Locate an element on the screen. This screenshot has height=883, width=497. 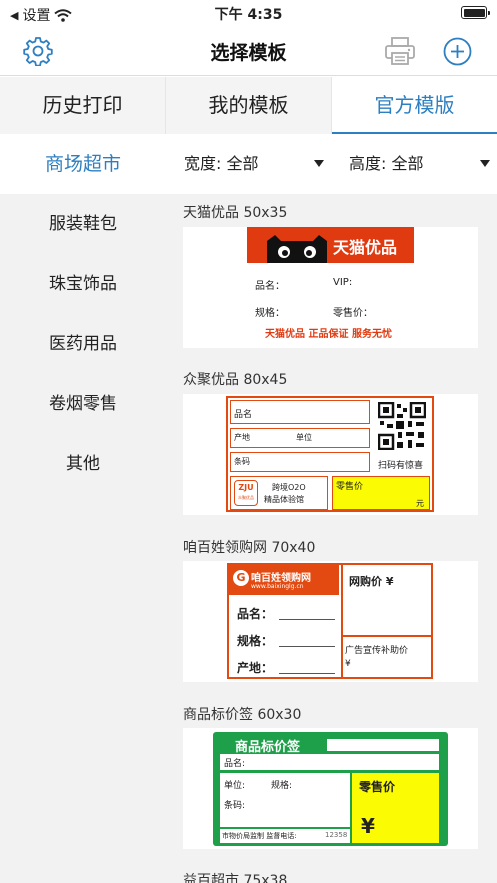
pt-footer: 市物价局监制 监督电话: is located at coordinates (259, 836).